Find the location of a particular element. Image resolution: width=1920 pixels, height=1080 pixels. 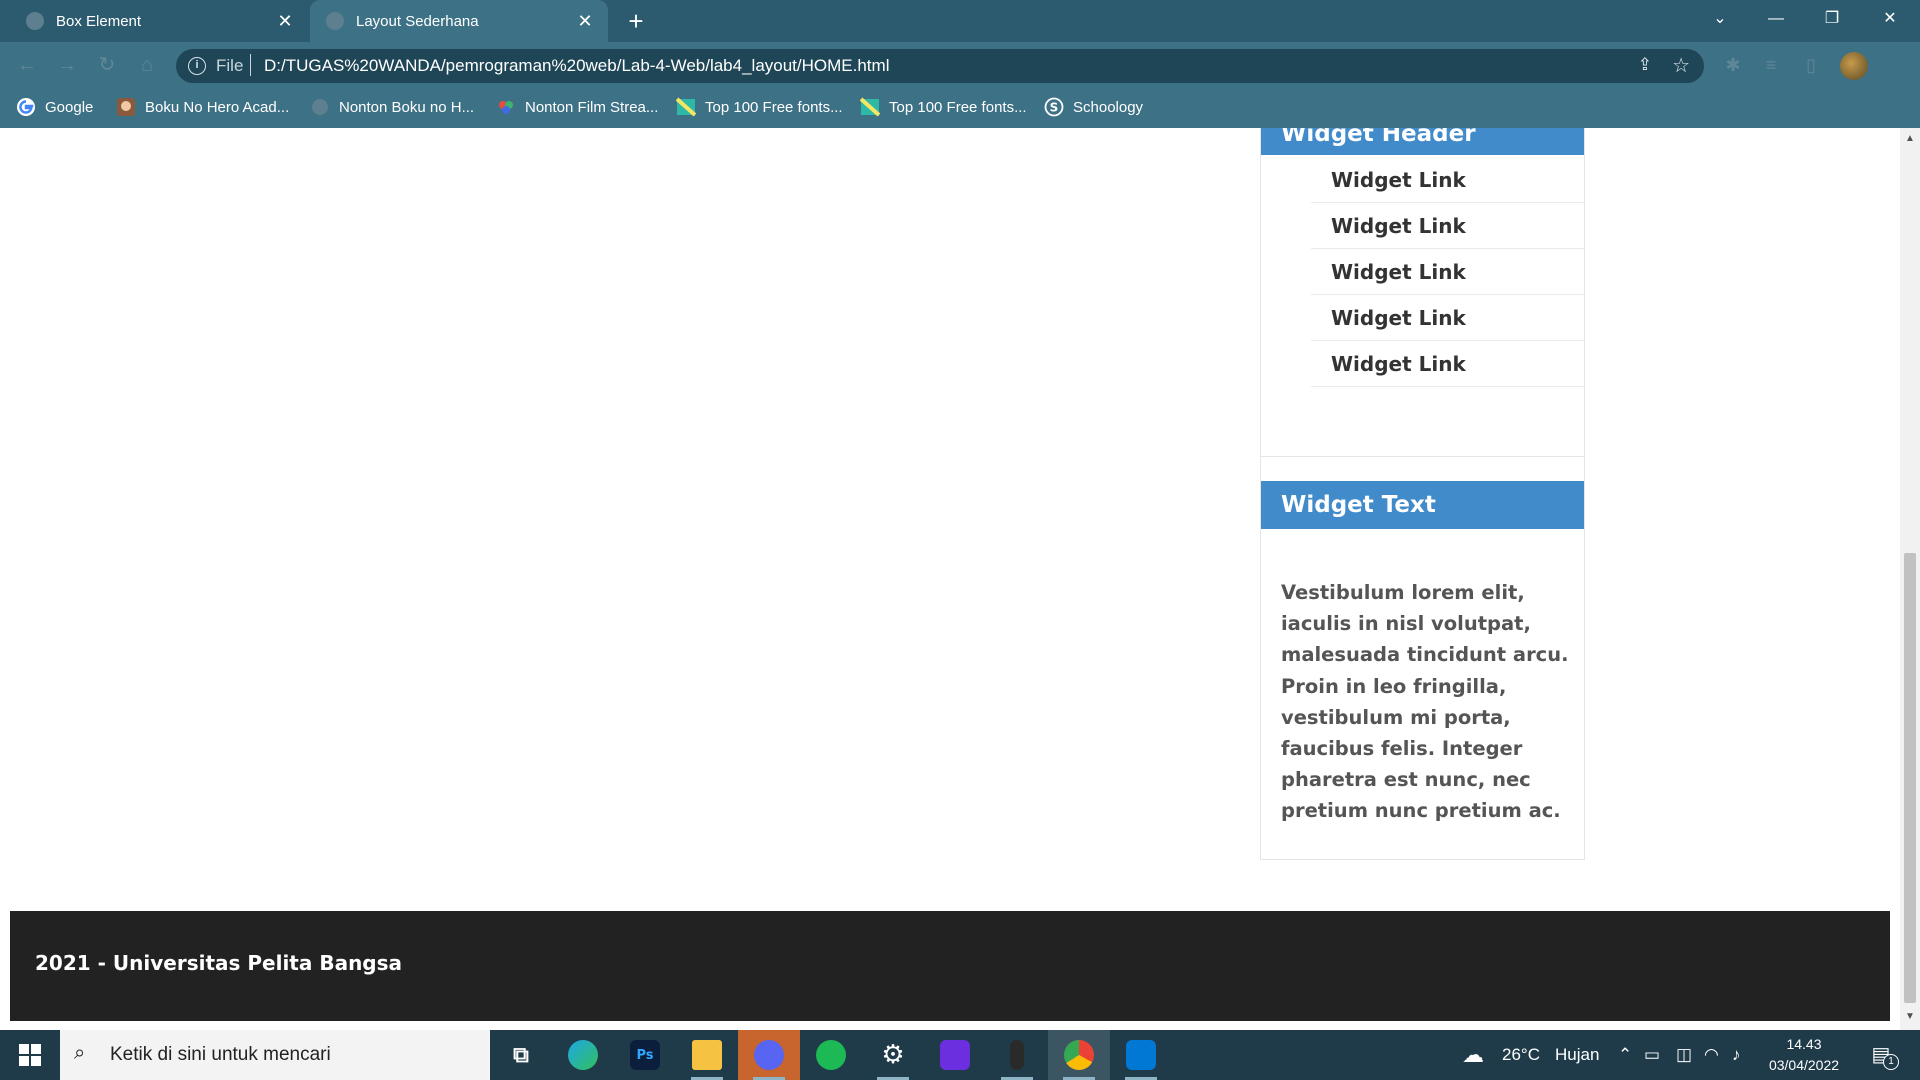

page-footer: 2021 - Universitas Pelita Bangsa is located at coordinates (950, 966).